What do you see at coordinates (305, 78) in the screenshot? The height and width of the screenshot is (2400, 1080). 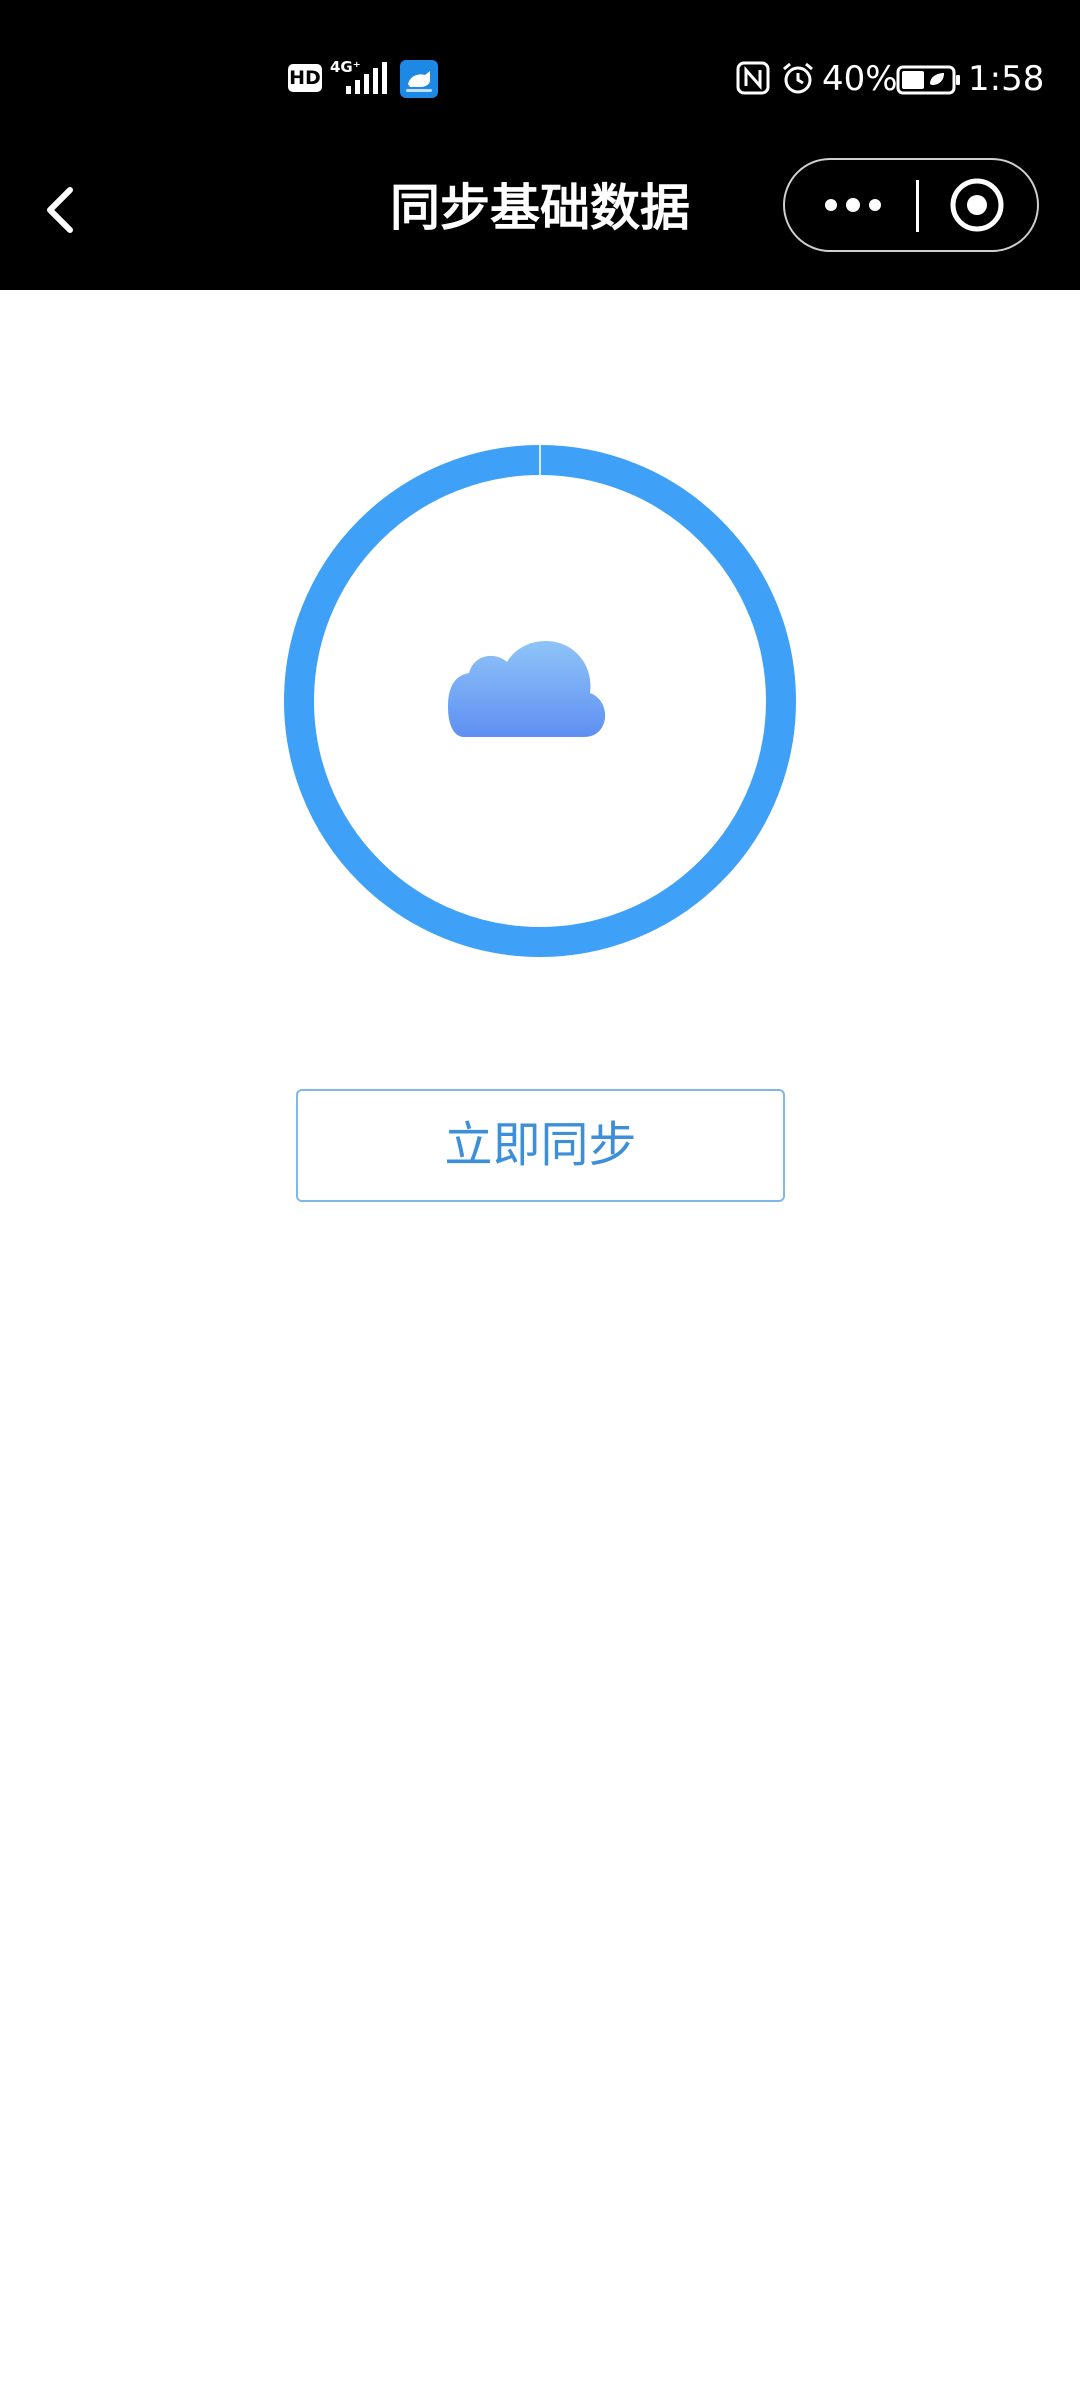 I see `hd-icon: HD` at bounding box center [305, 78].